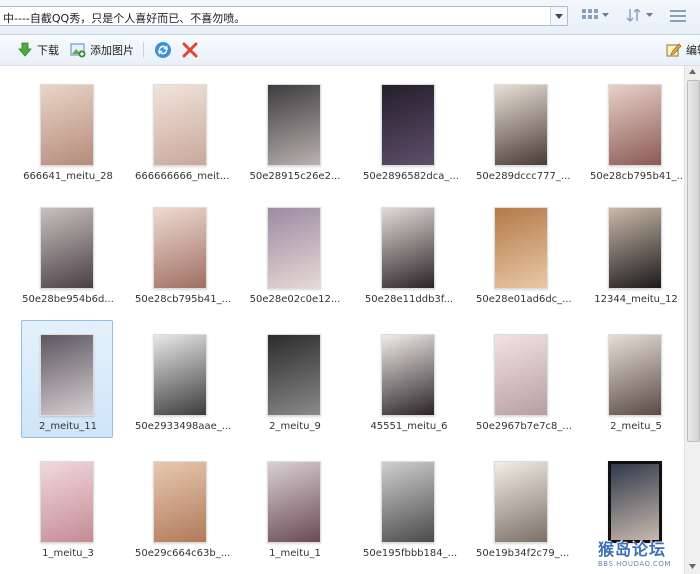 The width and height of the screenshot is (700, 574). I want to click on refresh-icon, so click(163, 50).